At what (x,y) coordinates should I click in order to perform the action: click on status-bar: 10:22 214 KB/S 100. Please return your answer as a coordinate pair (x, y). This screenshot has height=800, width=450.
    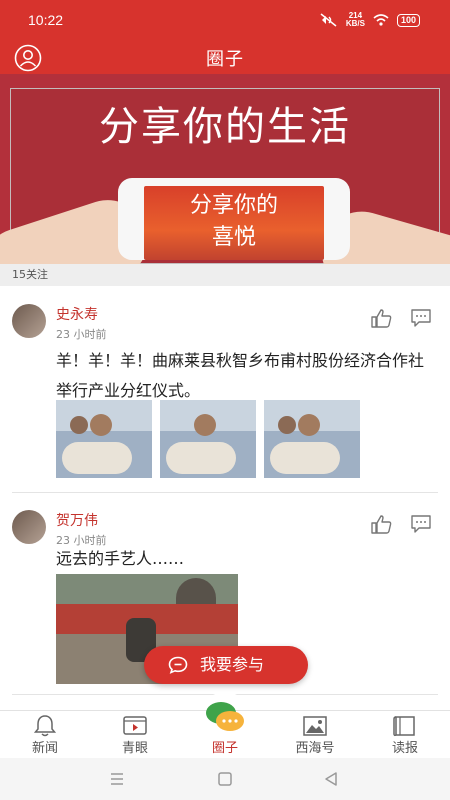
    Looking at the image, I should click on (225, 20).